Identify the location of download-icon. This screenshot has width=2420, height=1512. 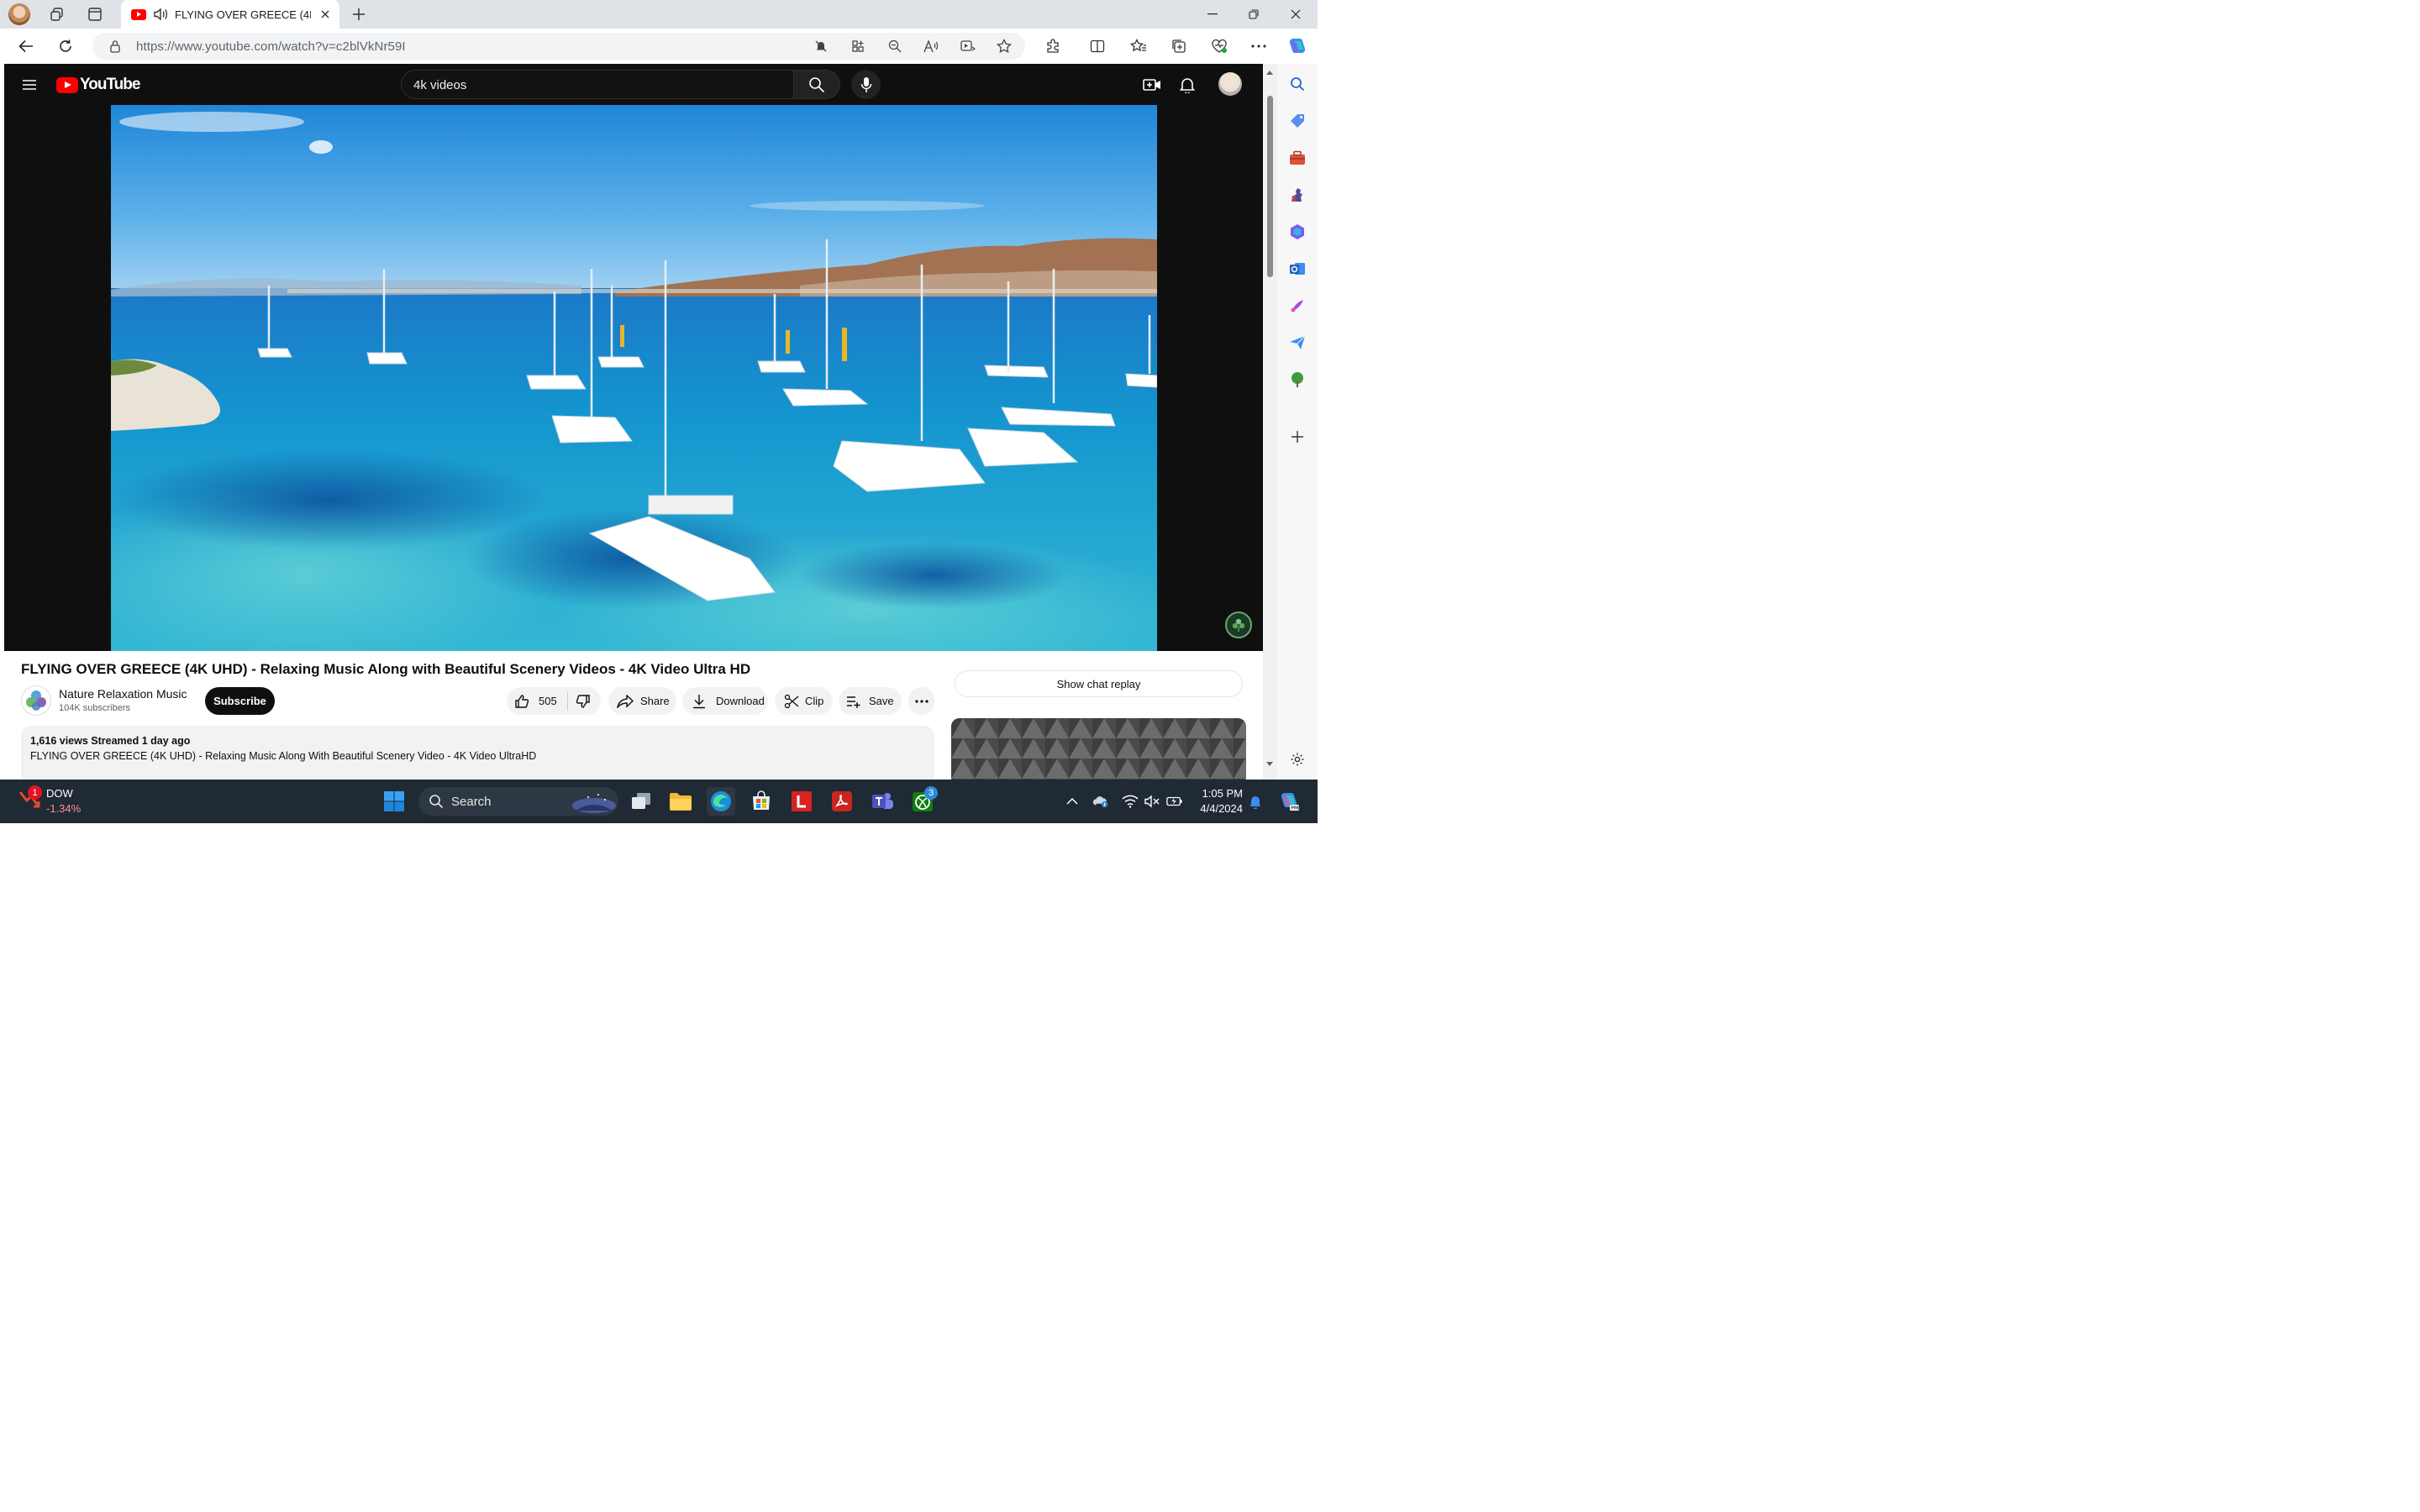
(699, 701).